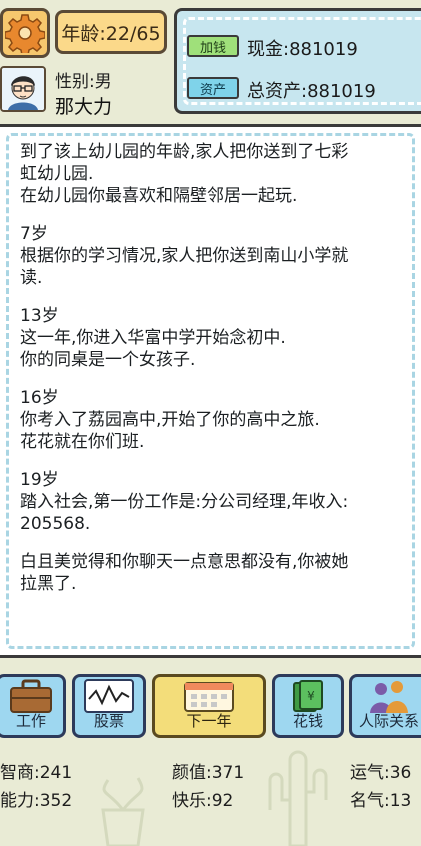  I want to click on log-year: 16岁, so click(39, 398).